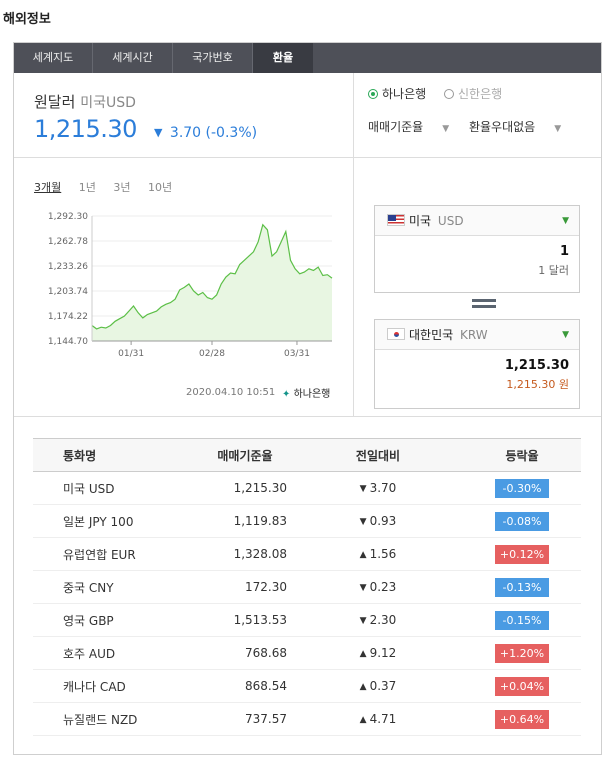 The image size is (616, 763). I want to click on from-currency-box: 미국 USD ▼ 1 1 달러, so click(477, 249).